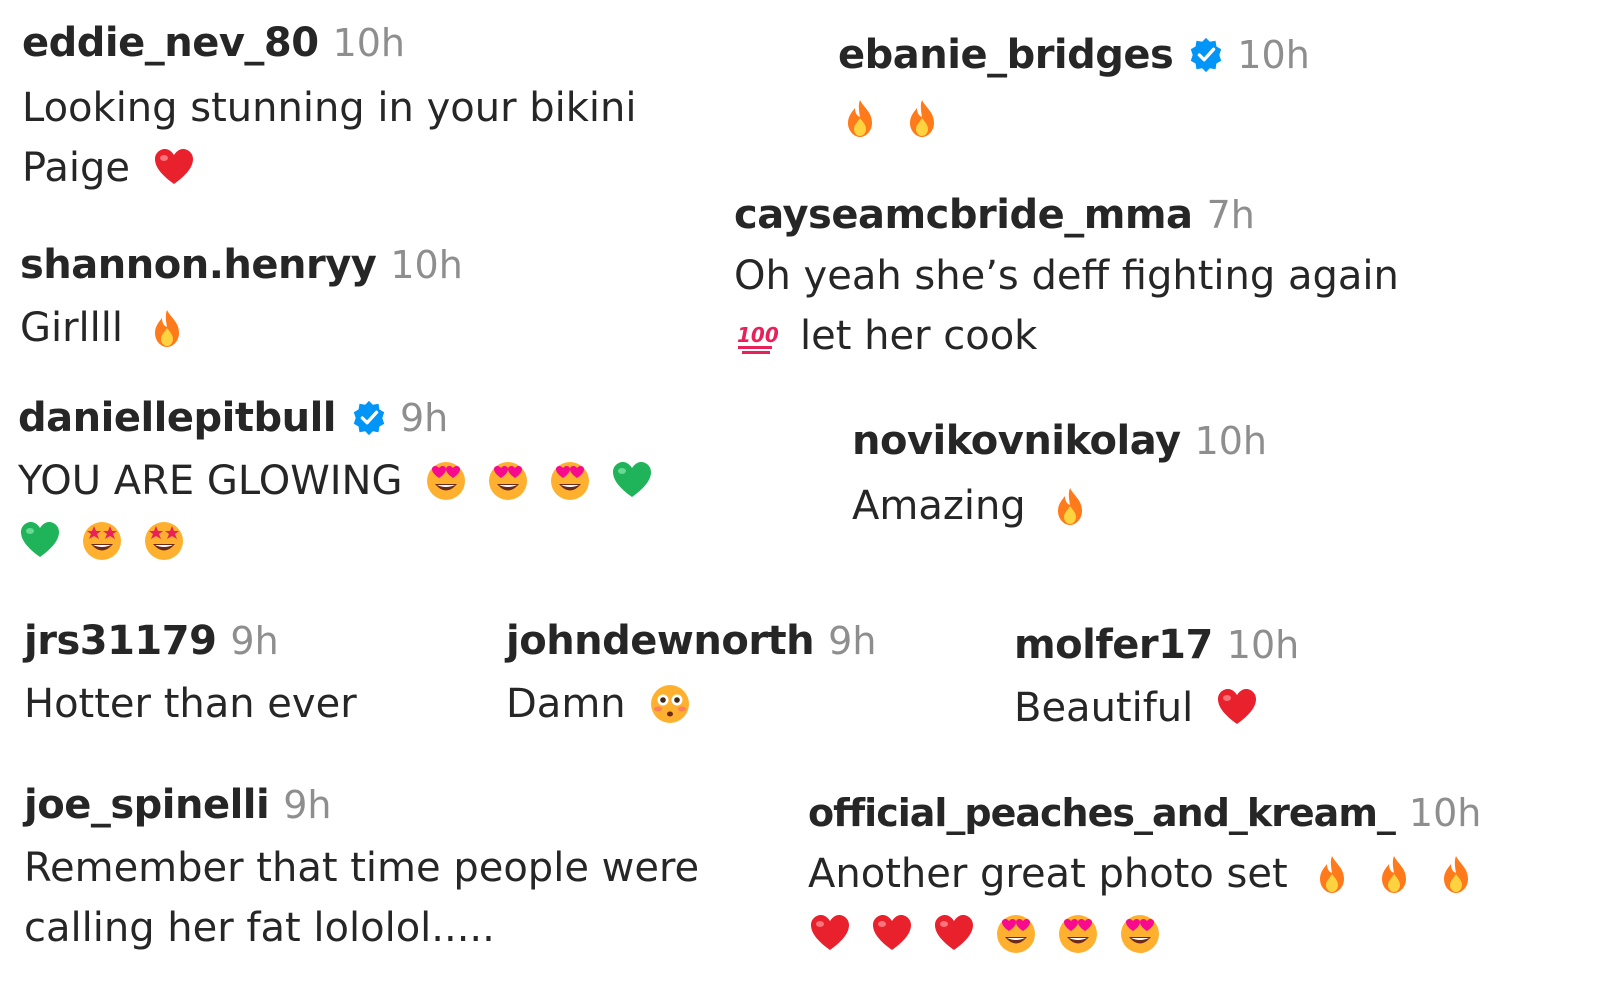  What do you see at coordinates (1231, 215) in the screenshot?
I see `timestamp: 7h` at bounding box center [1231, 215].